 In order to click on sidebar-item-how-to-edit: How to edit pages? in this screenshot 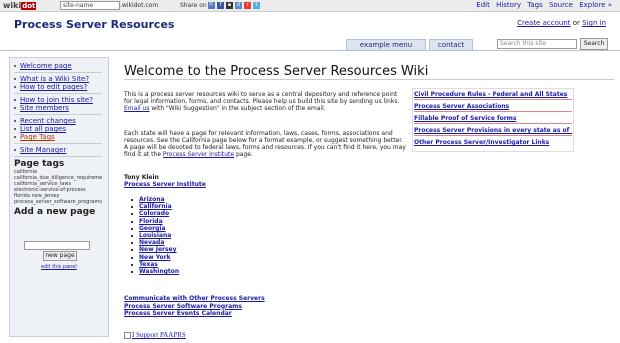, I will do `click(58, 87)`.